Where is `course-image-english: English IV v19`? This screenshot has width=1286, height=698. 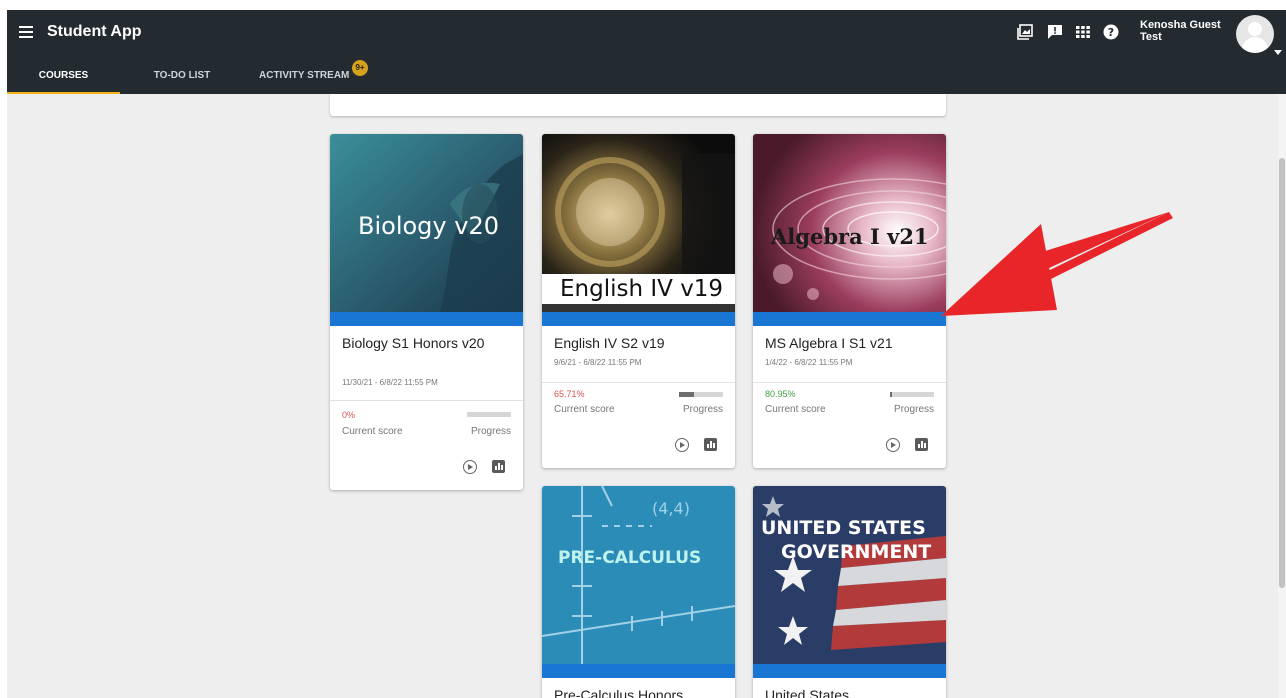 course-image-english: English IV v19 is located at coordinates (638, 223).